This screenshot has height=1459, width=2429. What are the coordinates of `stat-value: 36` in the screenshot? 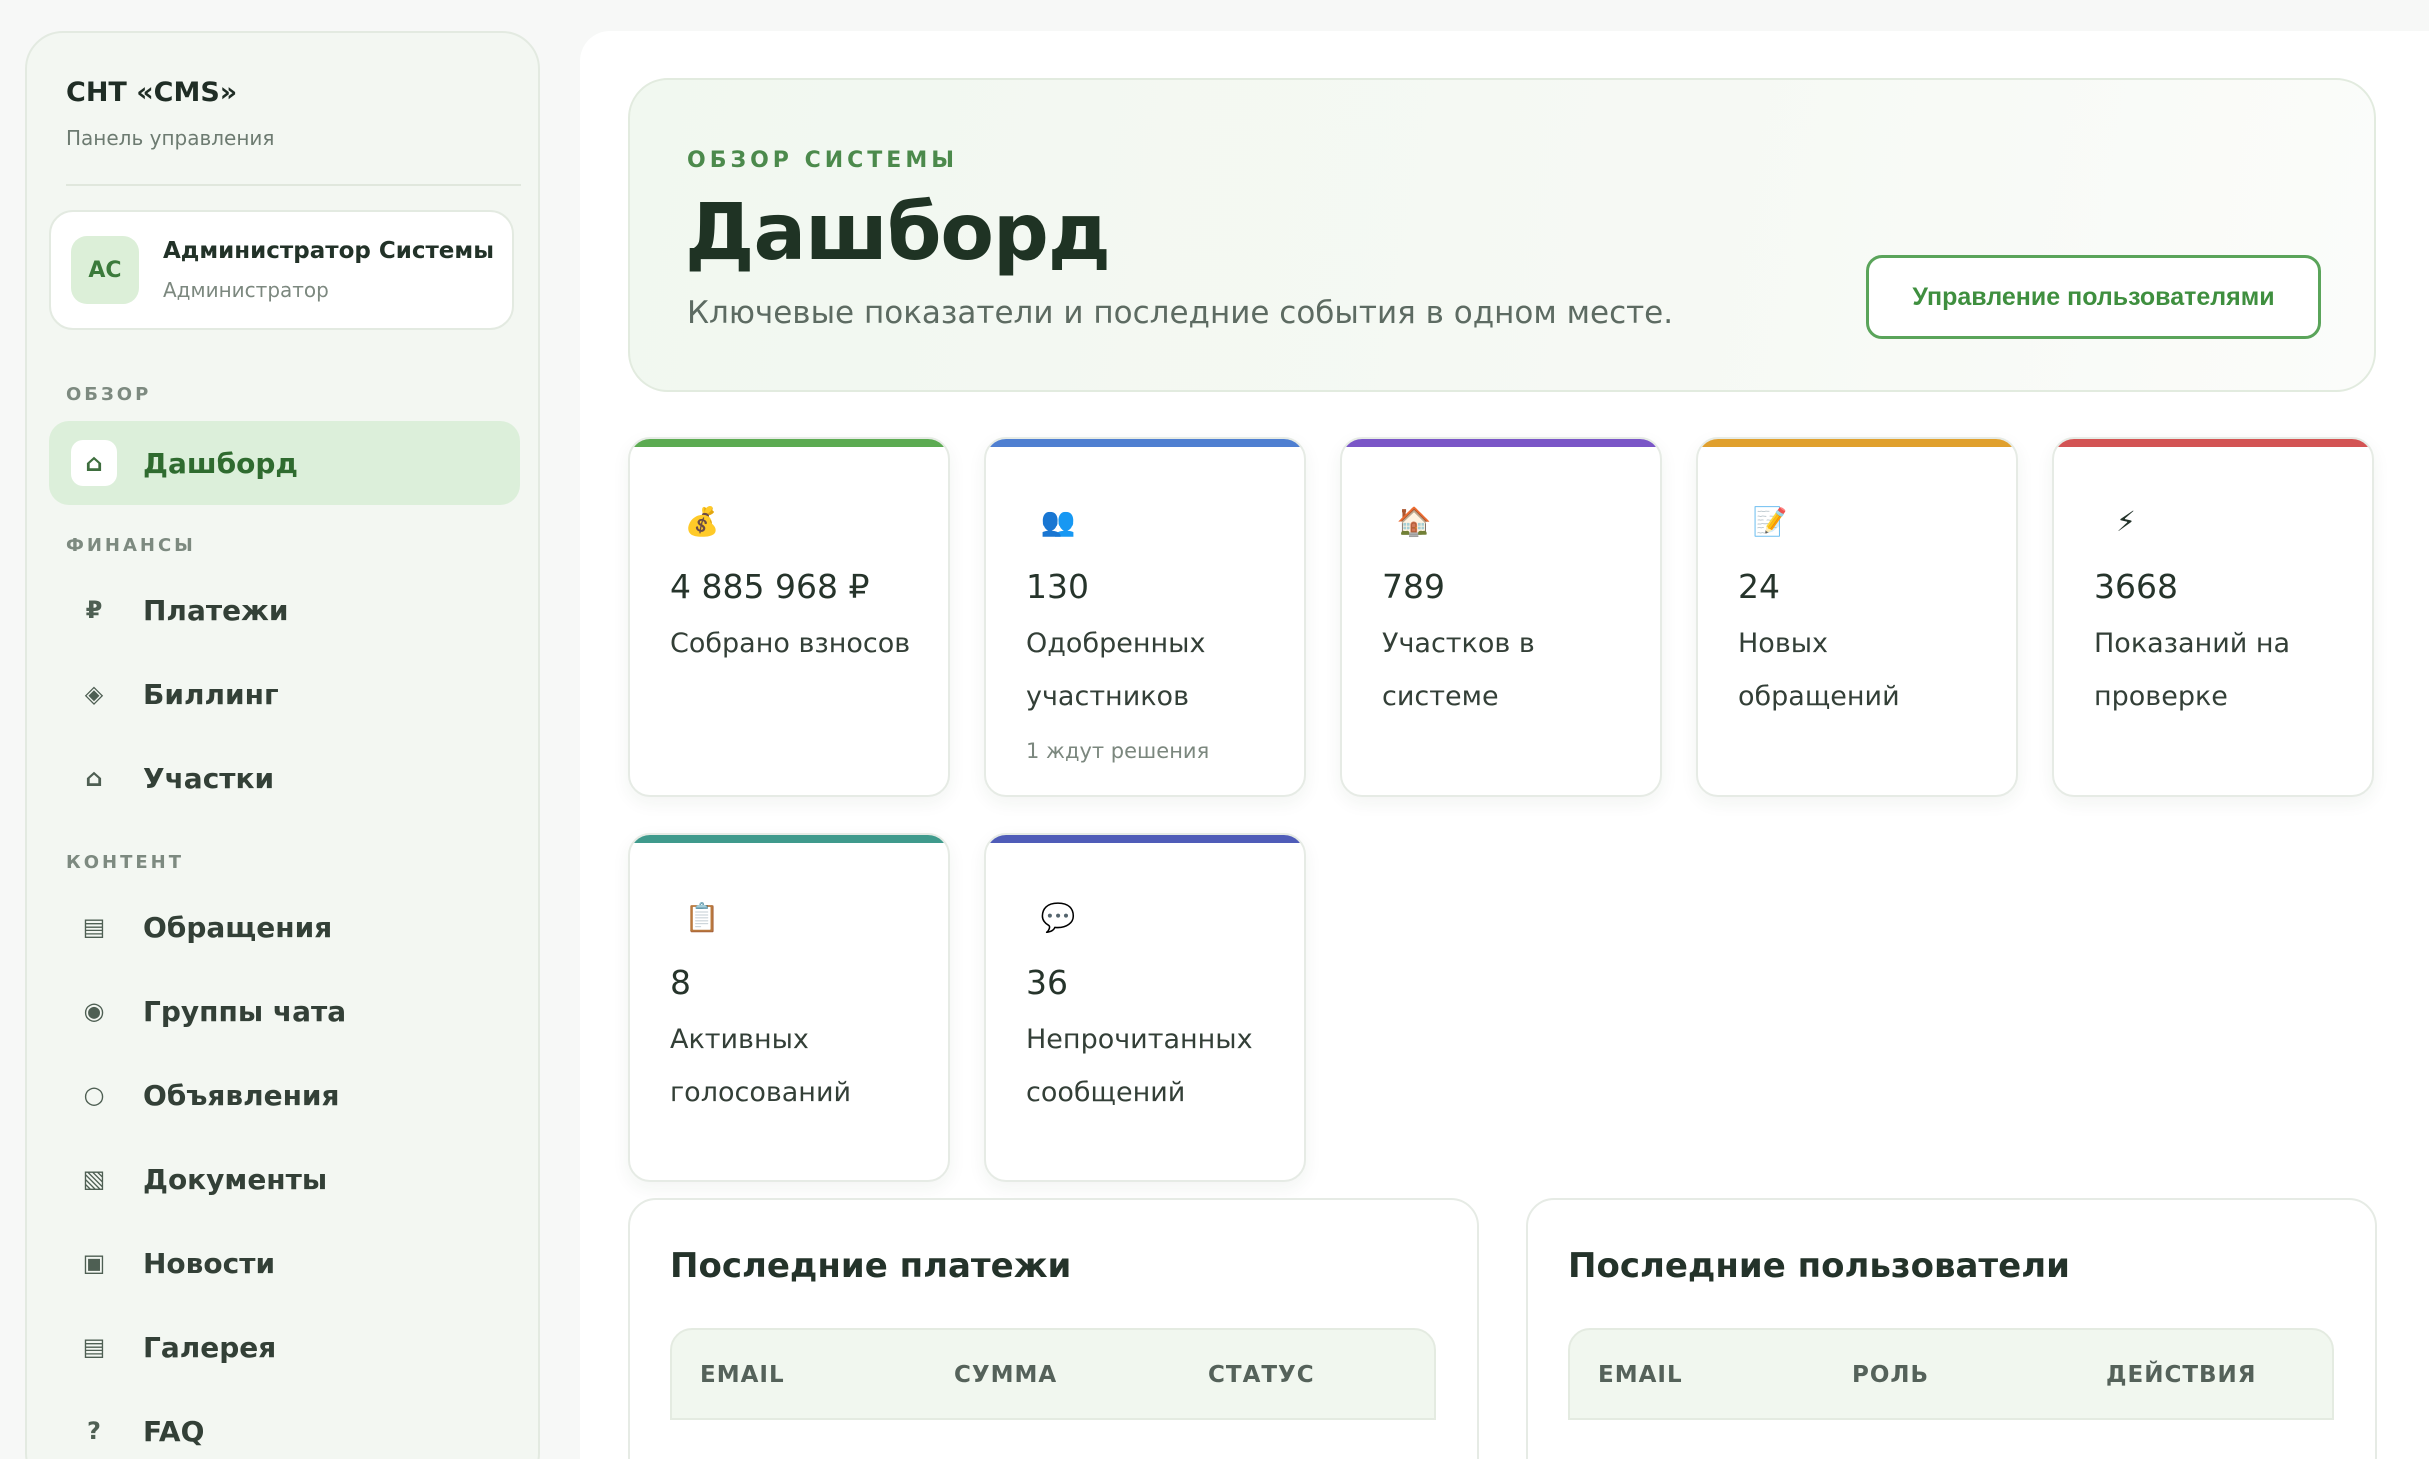 It's located at (1047, 982).